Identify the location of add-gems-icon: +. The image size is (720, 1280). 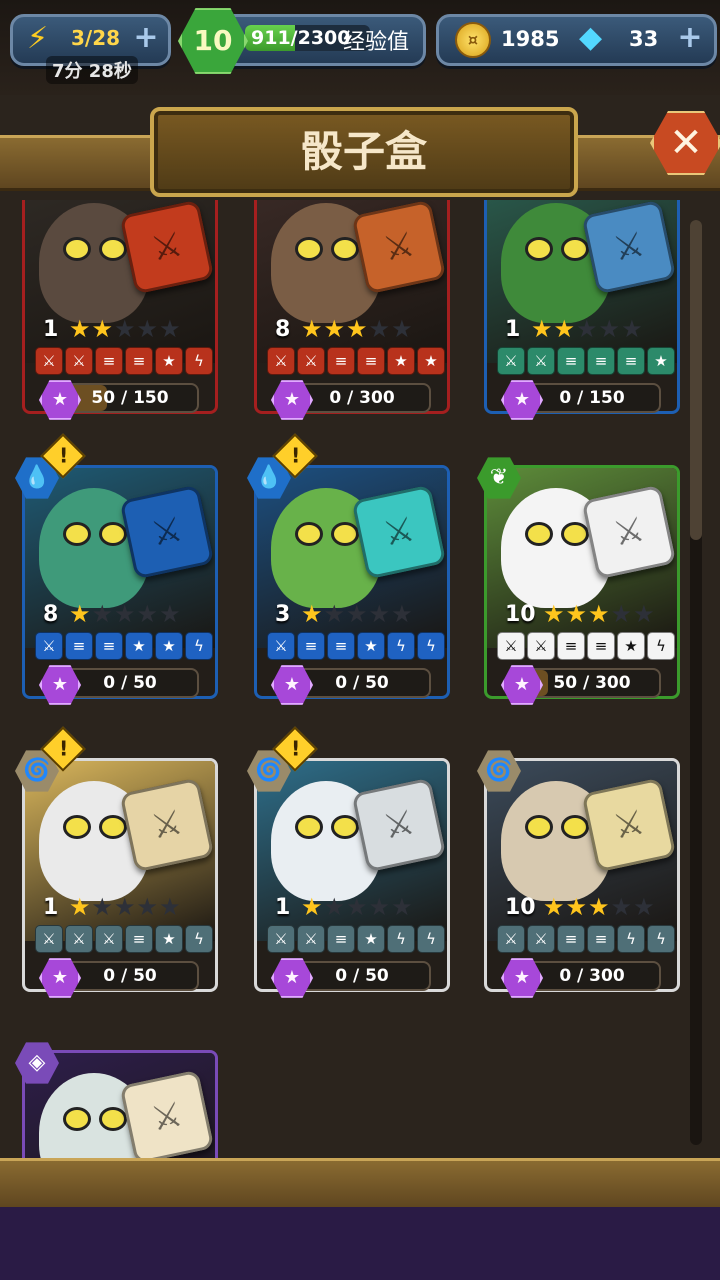
(690, 38).